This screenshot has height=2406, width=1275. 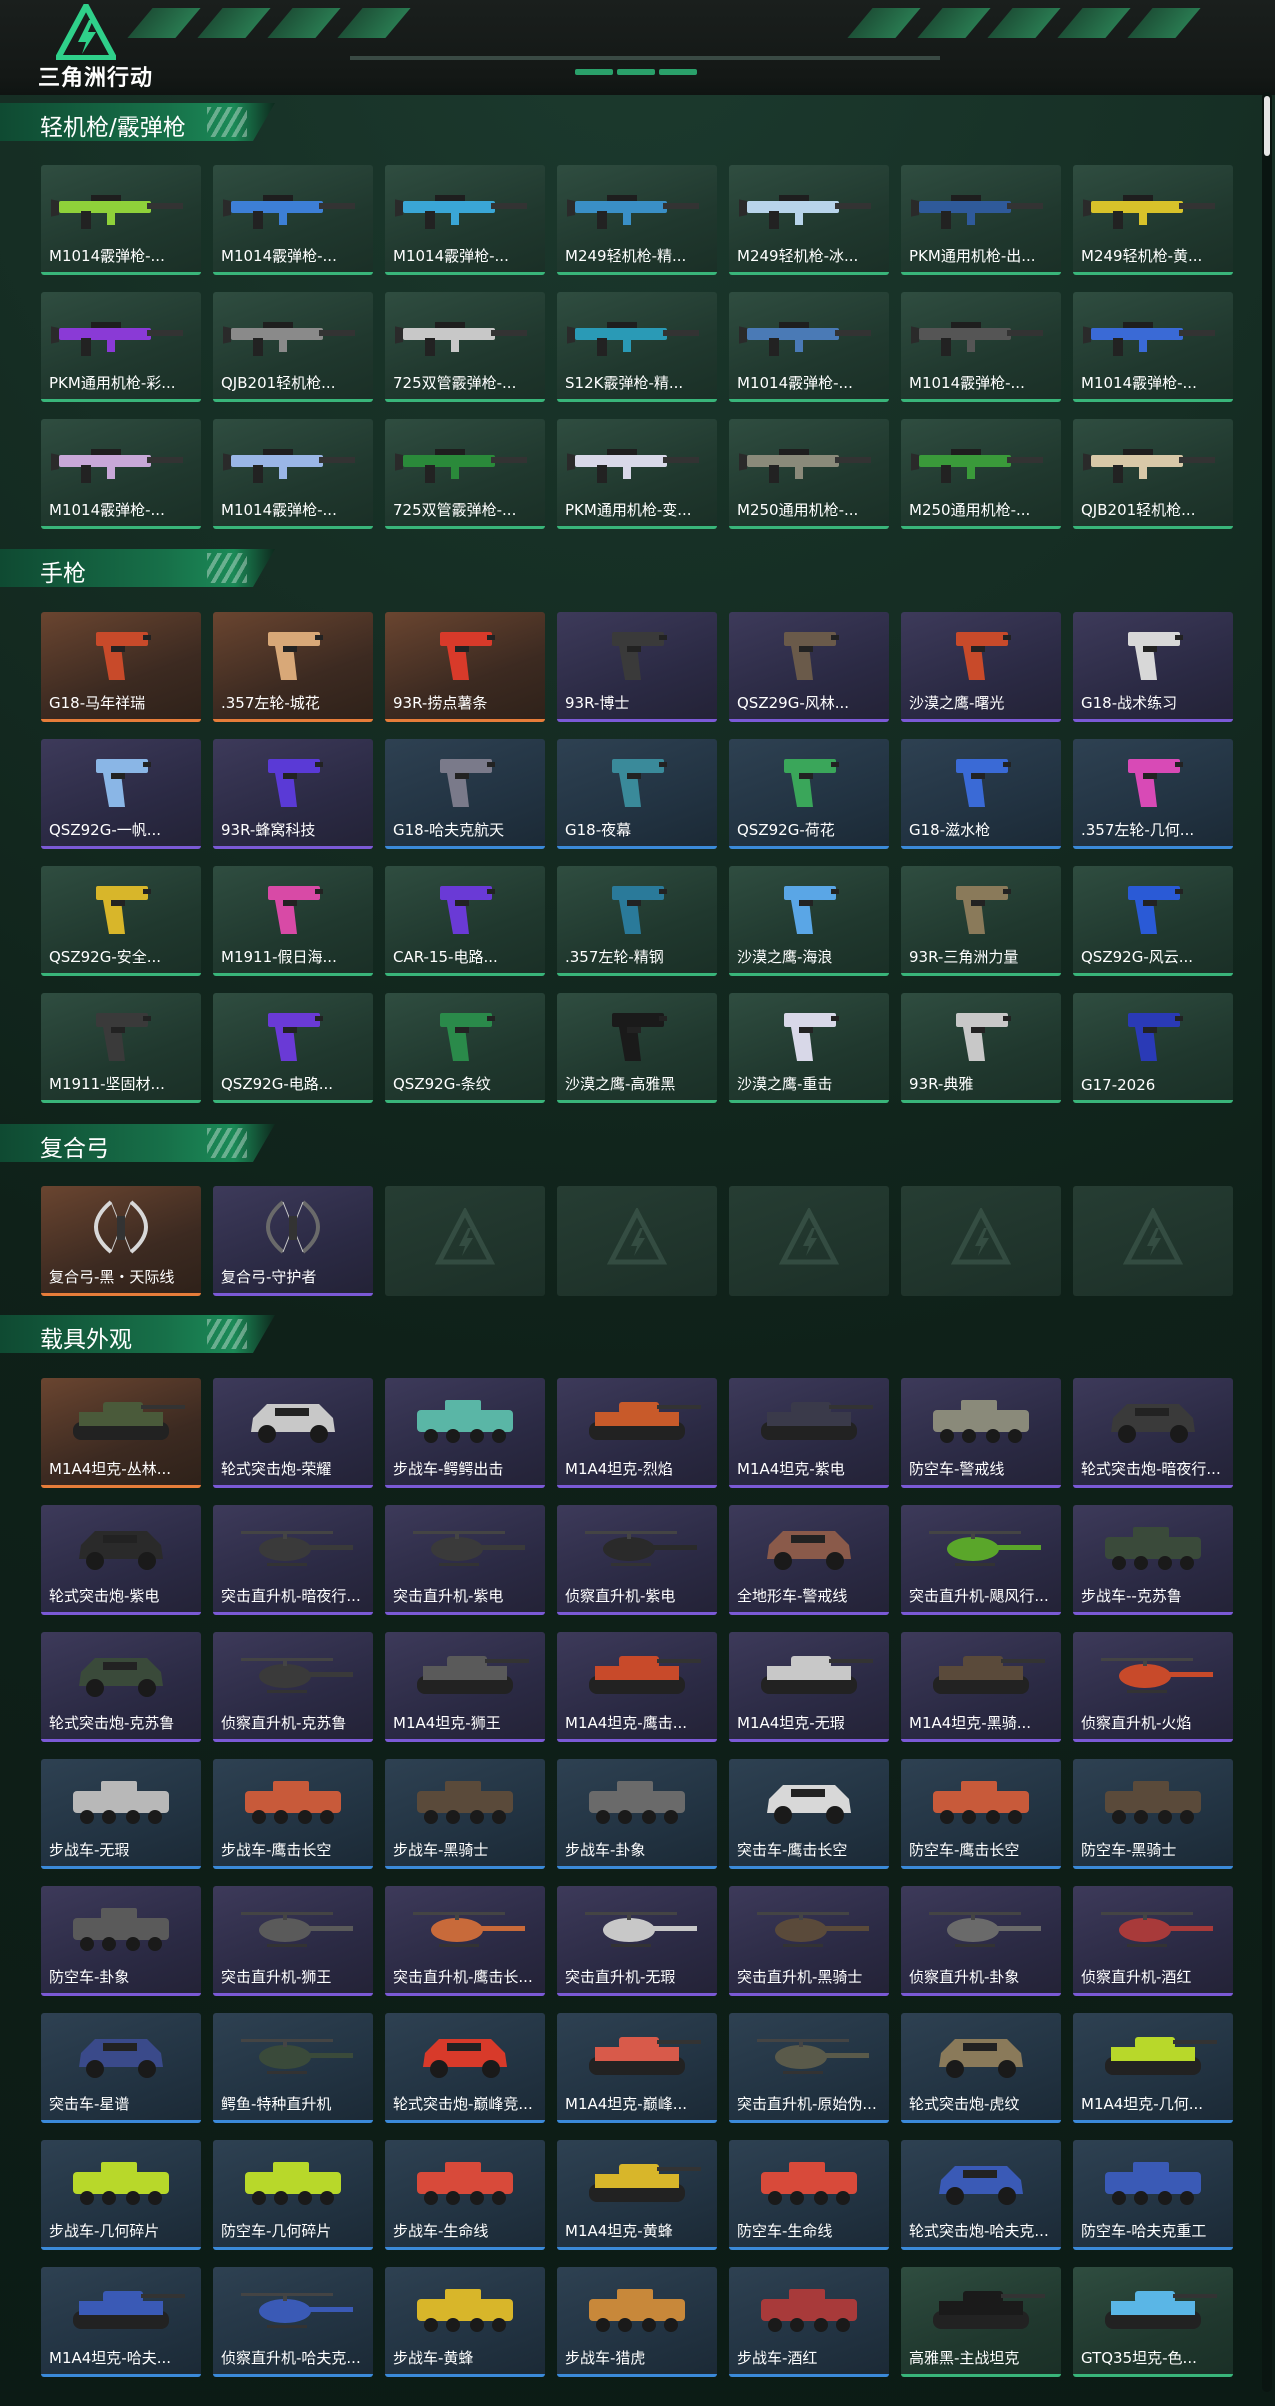 I want to click on item-card: 防空车-鹰击长空, so click(x=981, y=1814).